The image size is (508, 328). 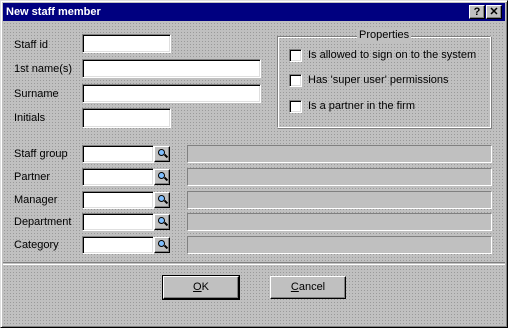 I want to click on close-button: ✕, so click(x=494, y=12).